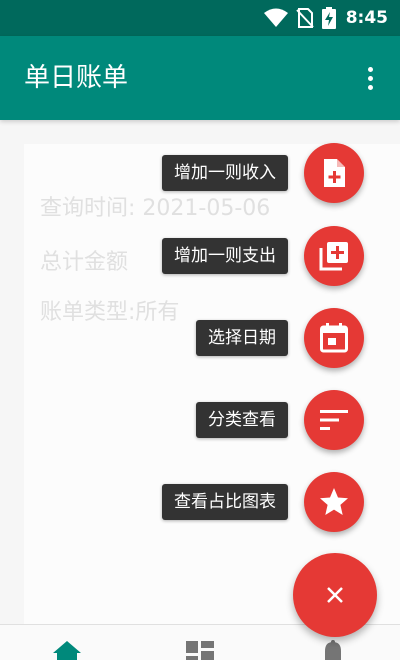  I want to click on notifications-icon, so click(333, 650).